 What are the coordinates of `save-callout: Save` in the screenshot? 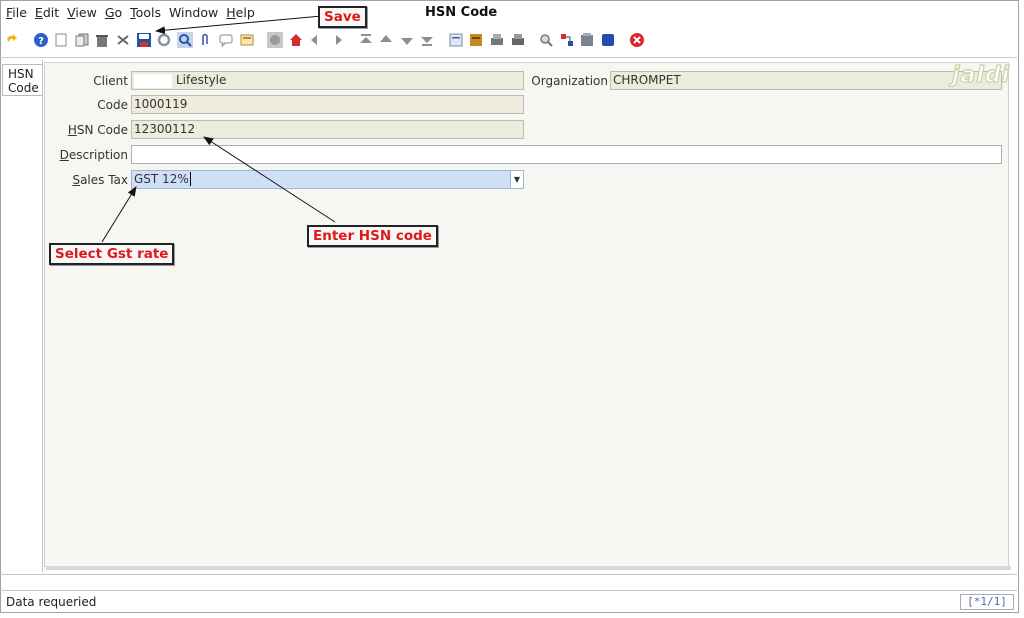 It's located at (342, 17).